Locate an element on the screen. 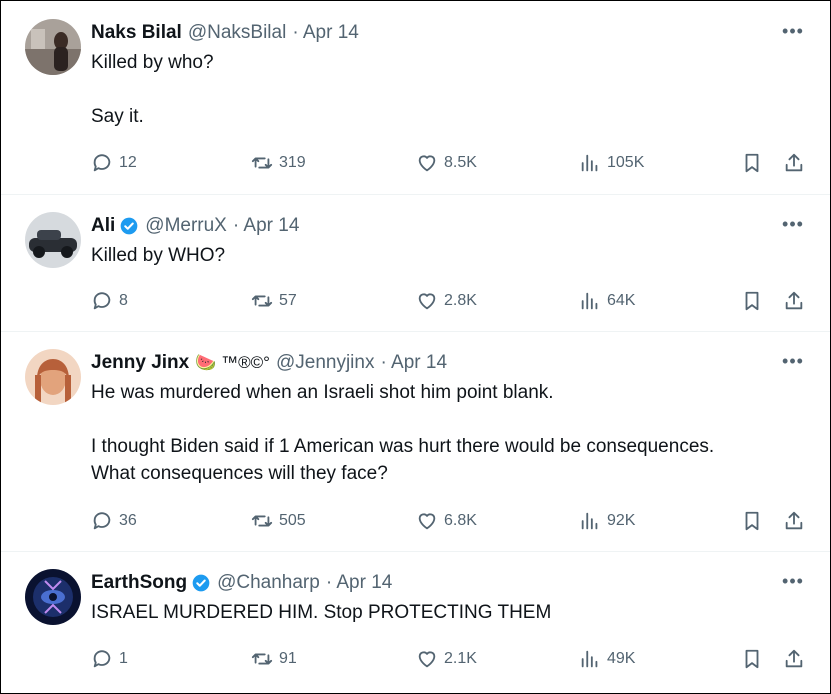 The image size is (831, 694). reply-count: 12 is located at coordinates (128, 162).